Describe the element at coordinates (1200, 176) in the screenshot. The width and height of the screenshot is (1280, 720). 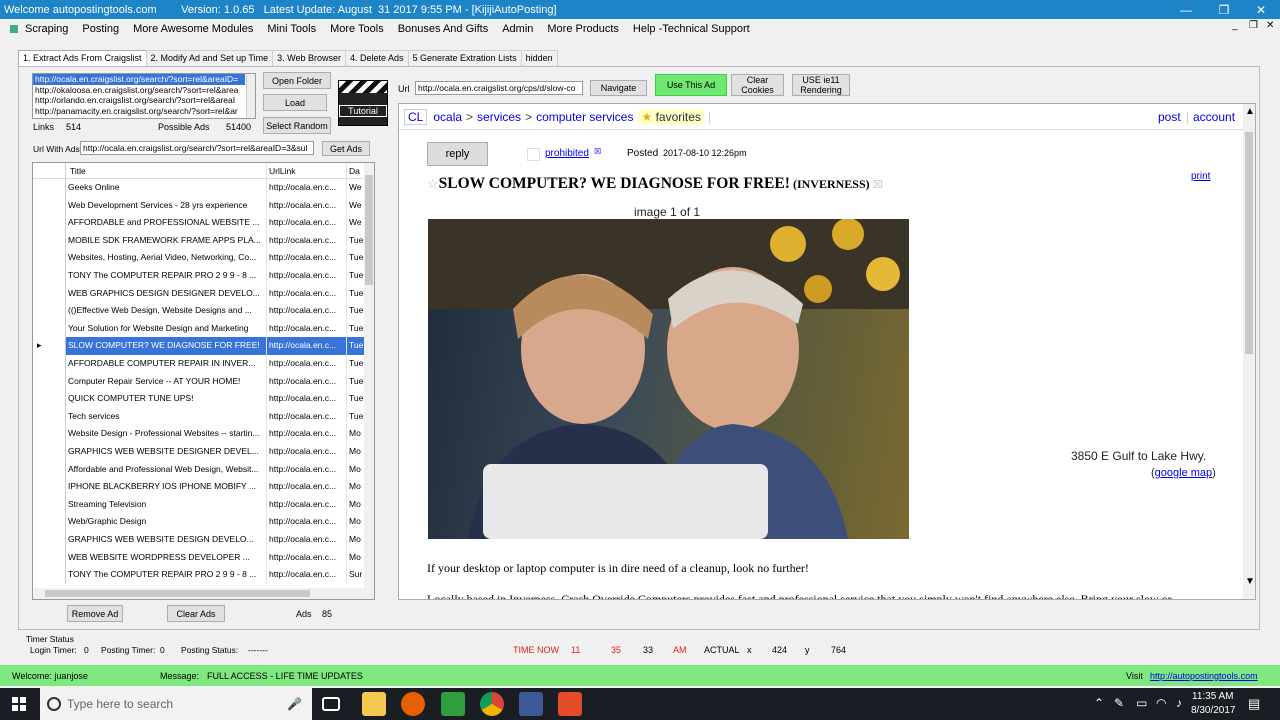
I see `print-link: print` at that location.